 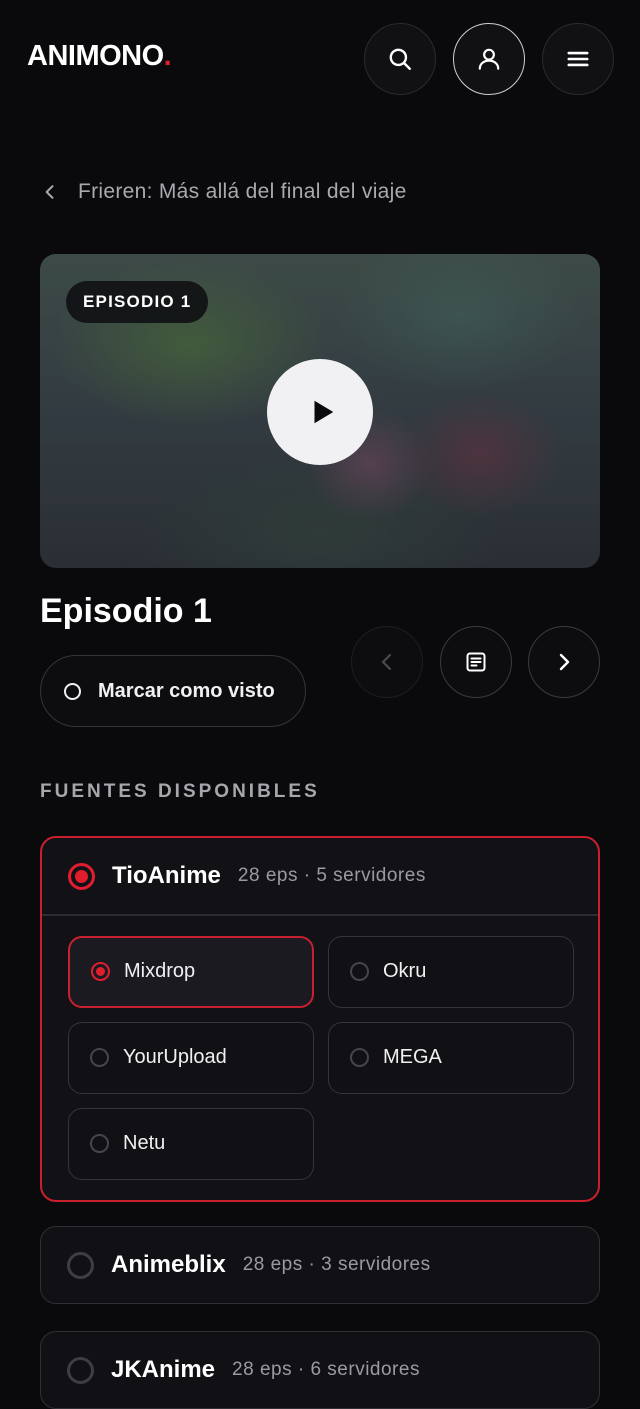 I want to click on episode-list-button, so click(x=476, y=662).